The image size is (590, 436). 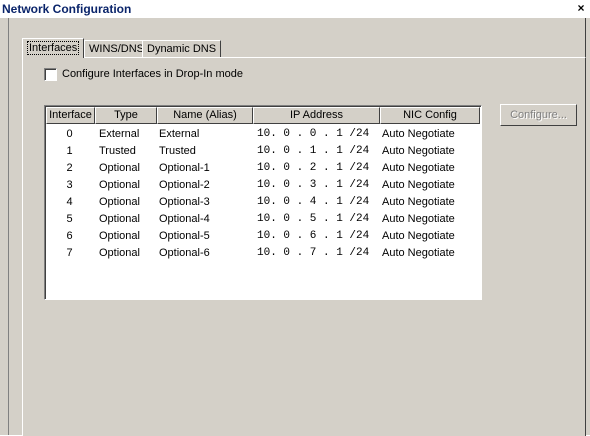 I want to click on cell-interface: 1, so click(x=69, y=151).